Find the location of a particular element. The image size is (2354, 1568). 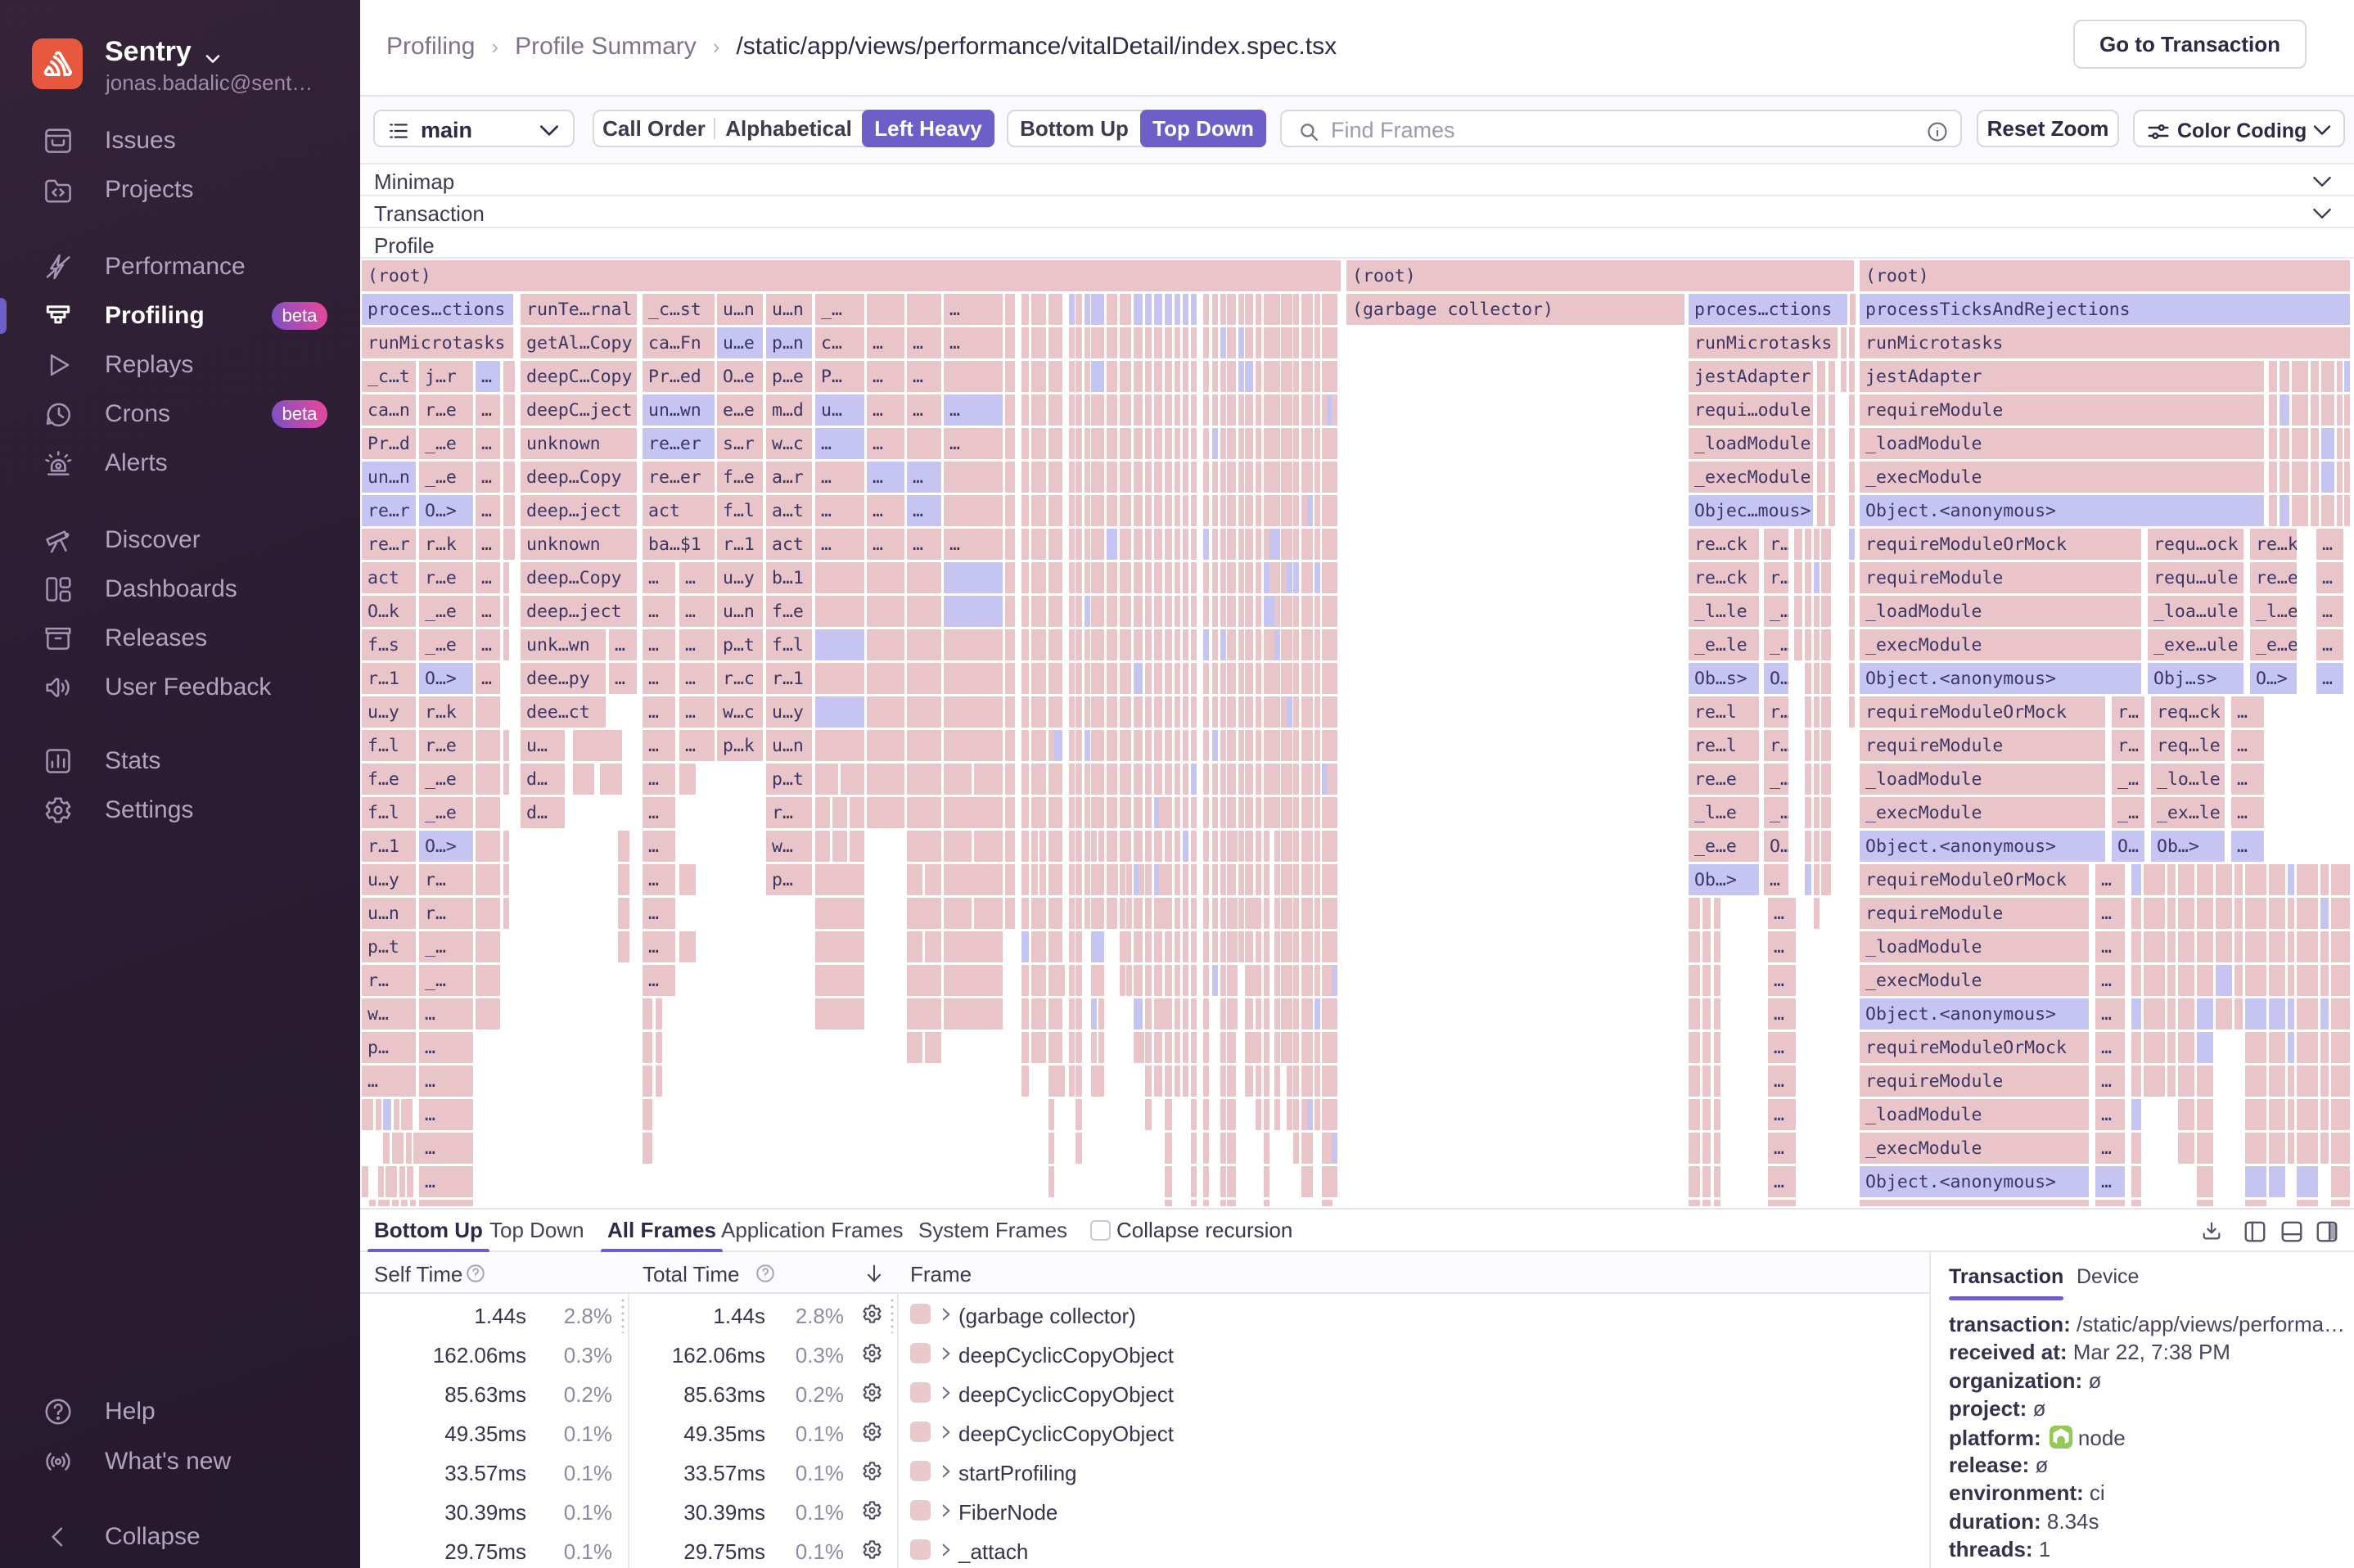

flame-frame-fl: f…l is located at coordinates (740, 510).